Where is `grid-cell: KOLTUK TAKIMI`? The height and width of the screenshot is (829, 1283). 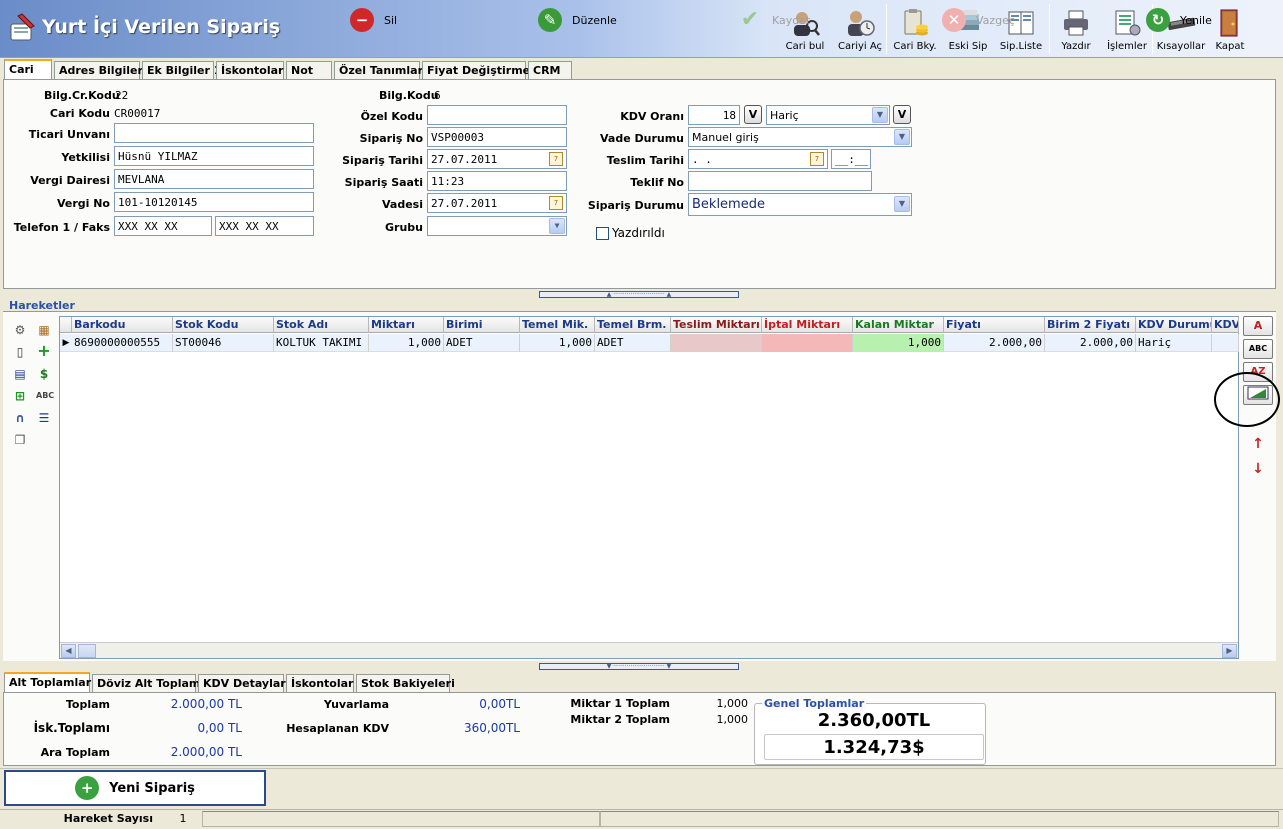 grid-cell: KOLTUK TAKIMI is located at coordinates (321, 343).